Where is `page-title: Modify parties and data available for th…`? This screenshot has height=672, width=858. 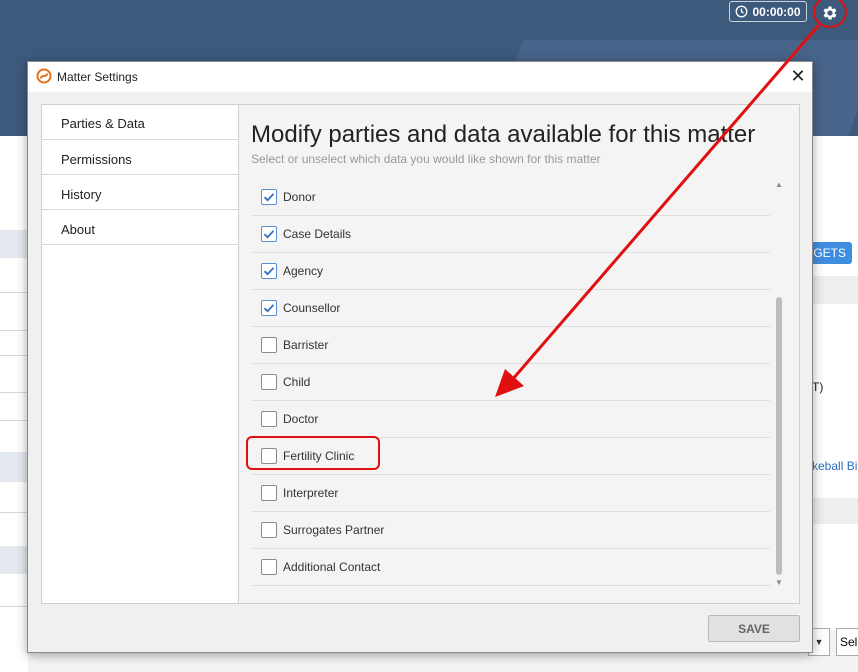
page-title: Modify parties and data available for th… is located at coordinates (503, 134).